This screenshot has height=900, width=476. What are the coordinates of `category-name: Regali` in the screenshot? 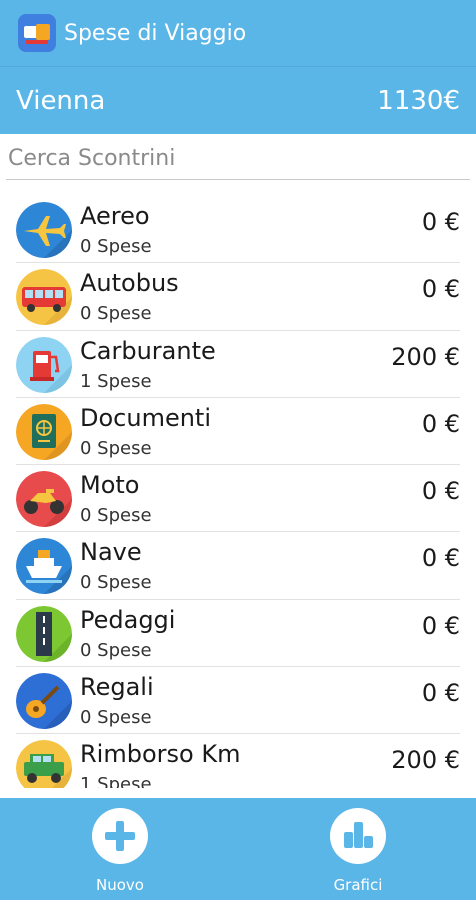 It's located at (117, 687).